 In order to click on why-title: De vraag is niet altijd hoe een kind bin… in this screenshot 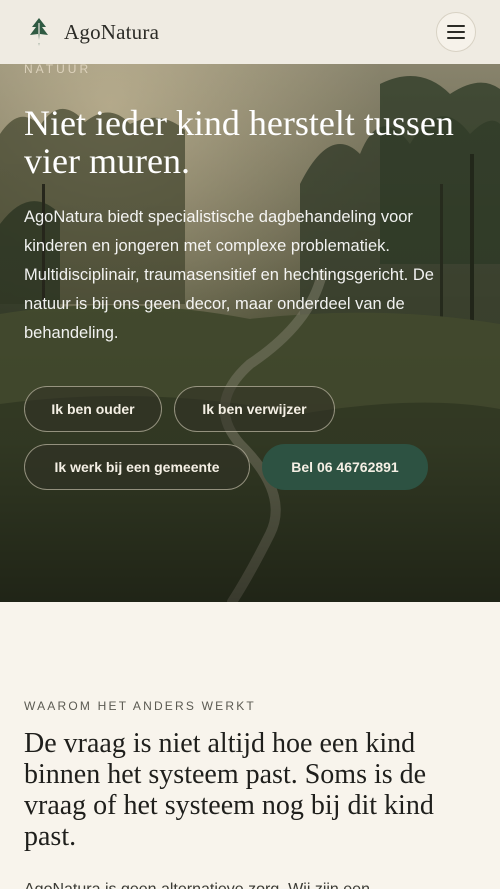, I will do `click(229, 790)`.